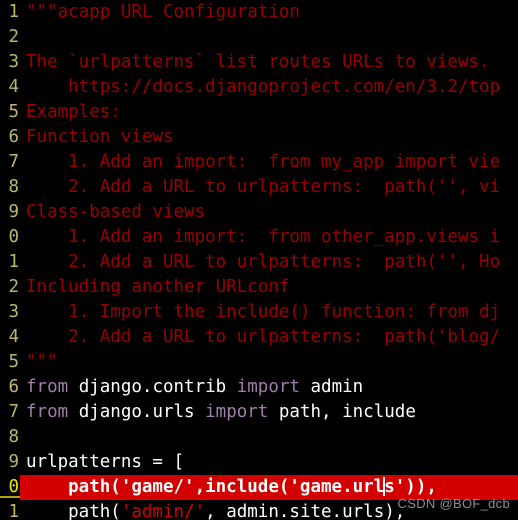  I want to click on code-token-docstring: Class-based views, so click(116, 212).